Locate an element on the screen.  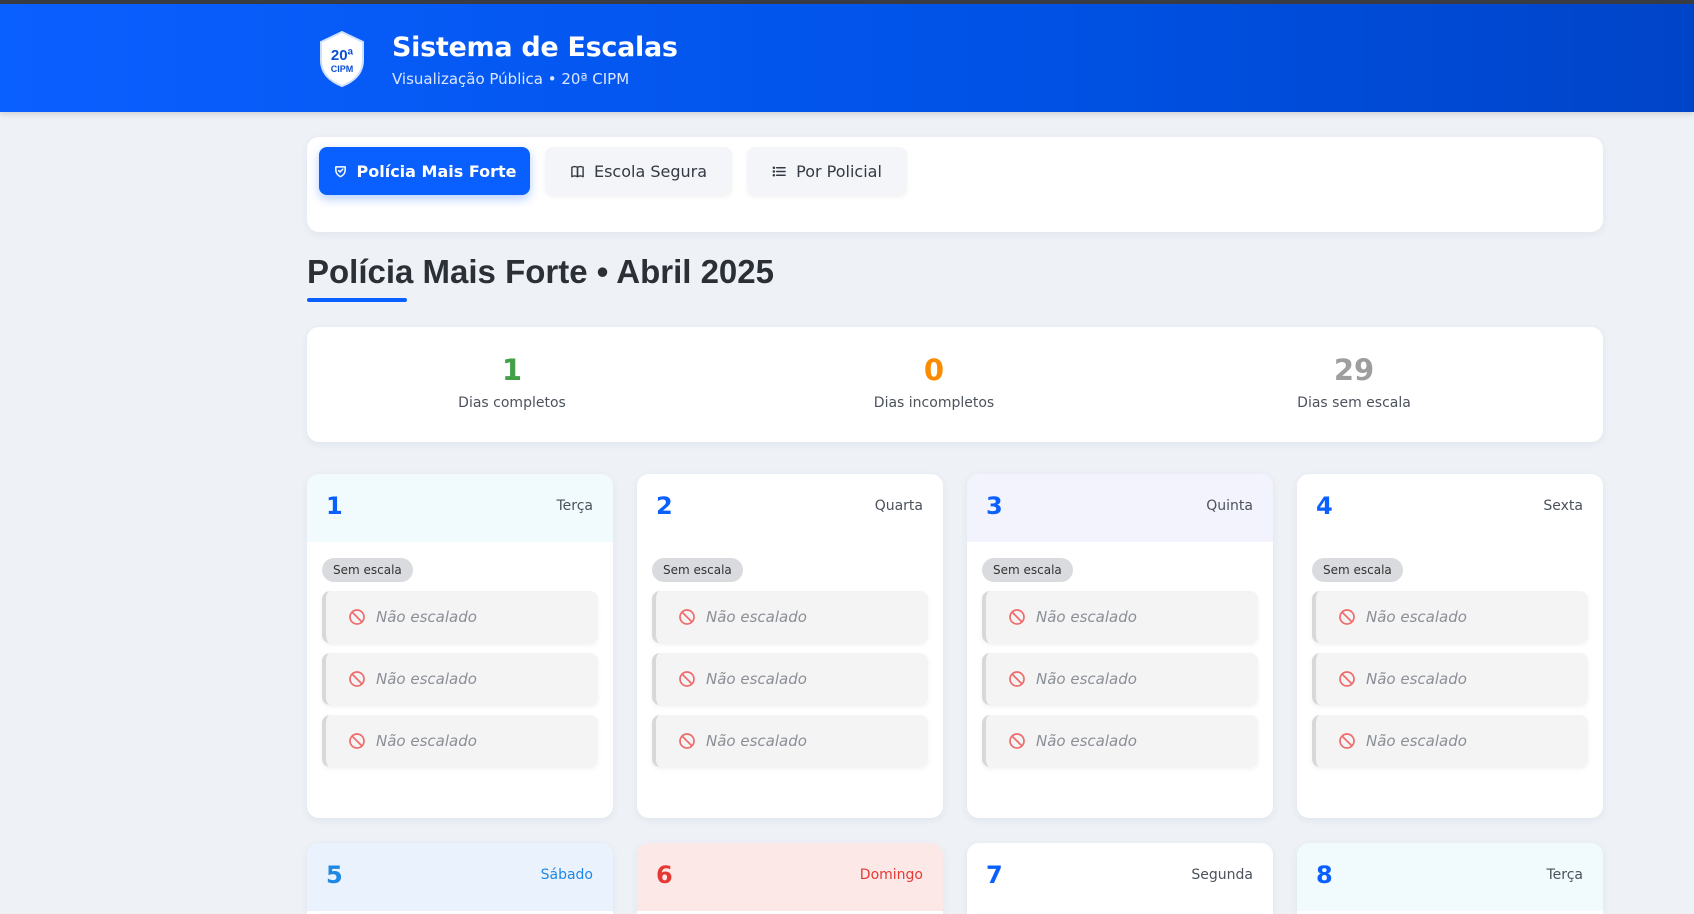
day-weekday: Quarta is located at coordinates (898, 506).